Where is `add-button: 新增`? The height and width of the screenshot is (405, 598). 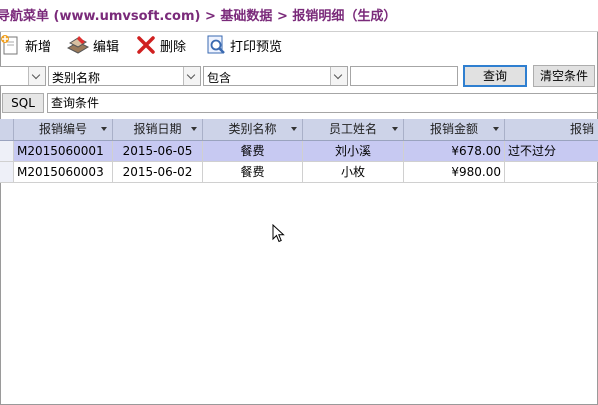 add-button: 新增 is located at coordinates (25, 45).